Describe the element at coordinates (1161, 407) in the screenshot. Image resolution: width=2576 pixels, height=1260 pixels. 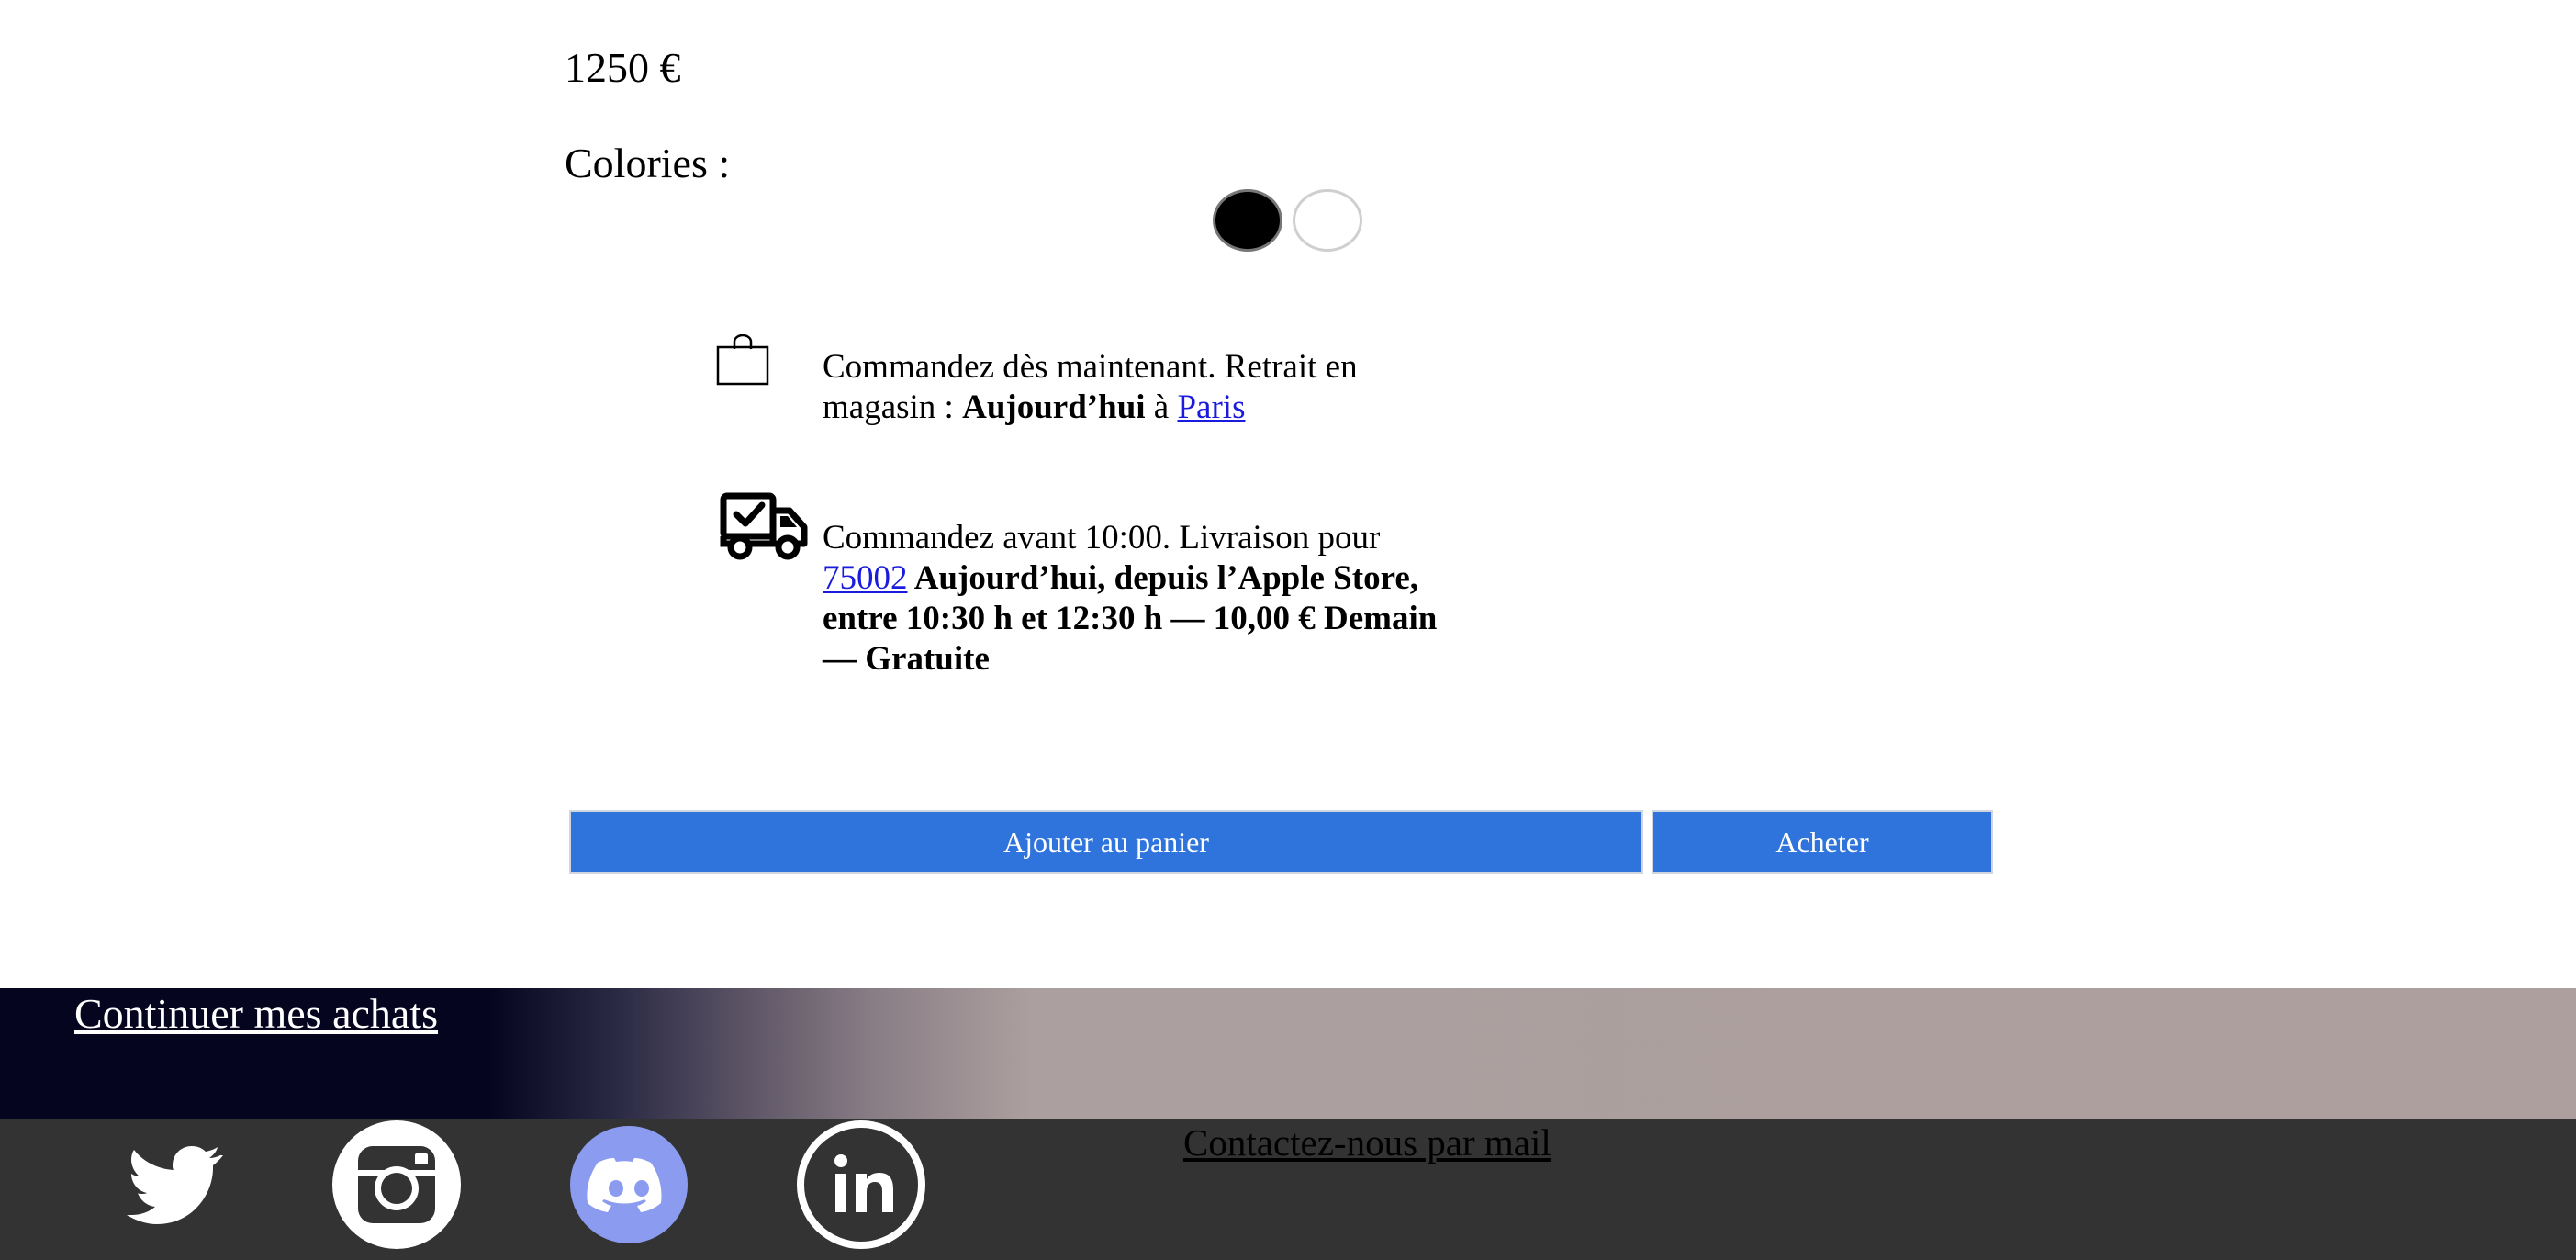
I see `pickup-connector: à` at that location.